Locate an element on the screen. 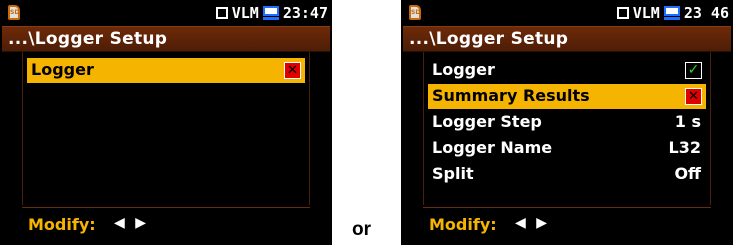 The image size is (734, 245). checked-checkmark-icon: ✓ is located at coordinates (693, 70).